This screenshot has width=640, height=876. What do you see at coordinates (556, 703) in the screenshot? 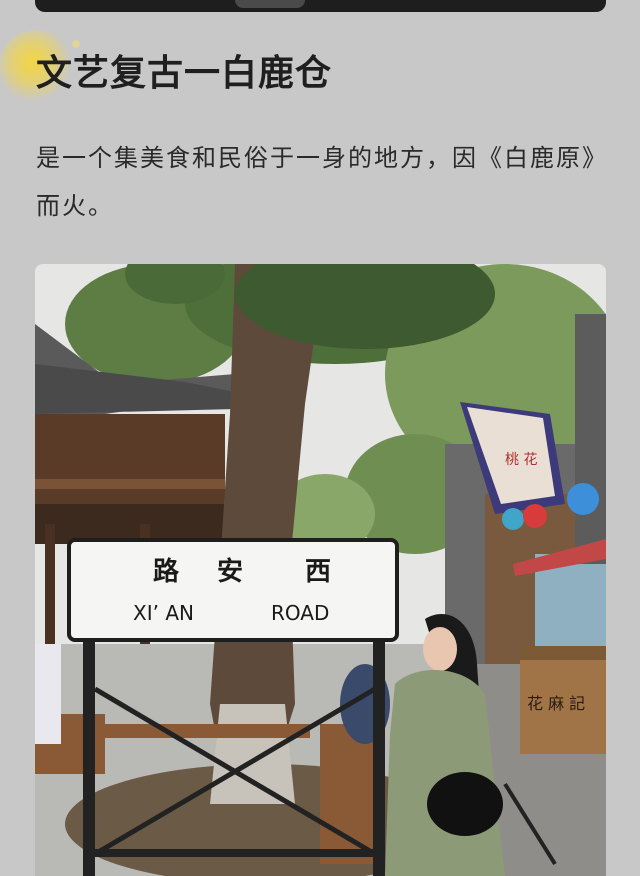
I see `stall-text: 花 麻 記` at bounding box center [556, 703].